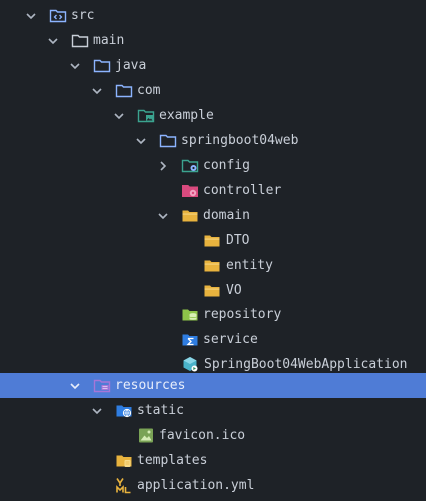  I want to click on tree-label-springboot04web: springboot04web, so click(240, 140).